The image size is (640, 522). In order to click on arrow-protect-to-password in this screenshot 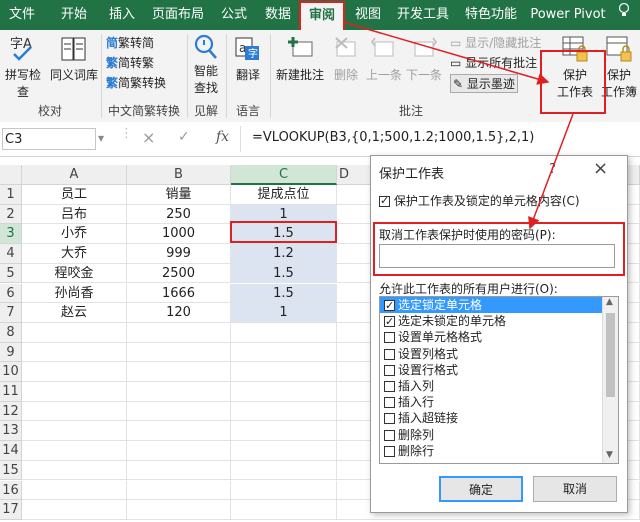, I will do `click(551, 171)`.